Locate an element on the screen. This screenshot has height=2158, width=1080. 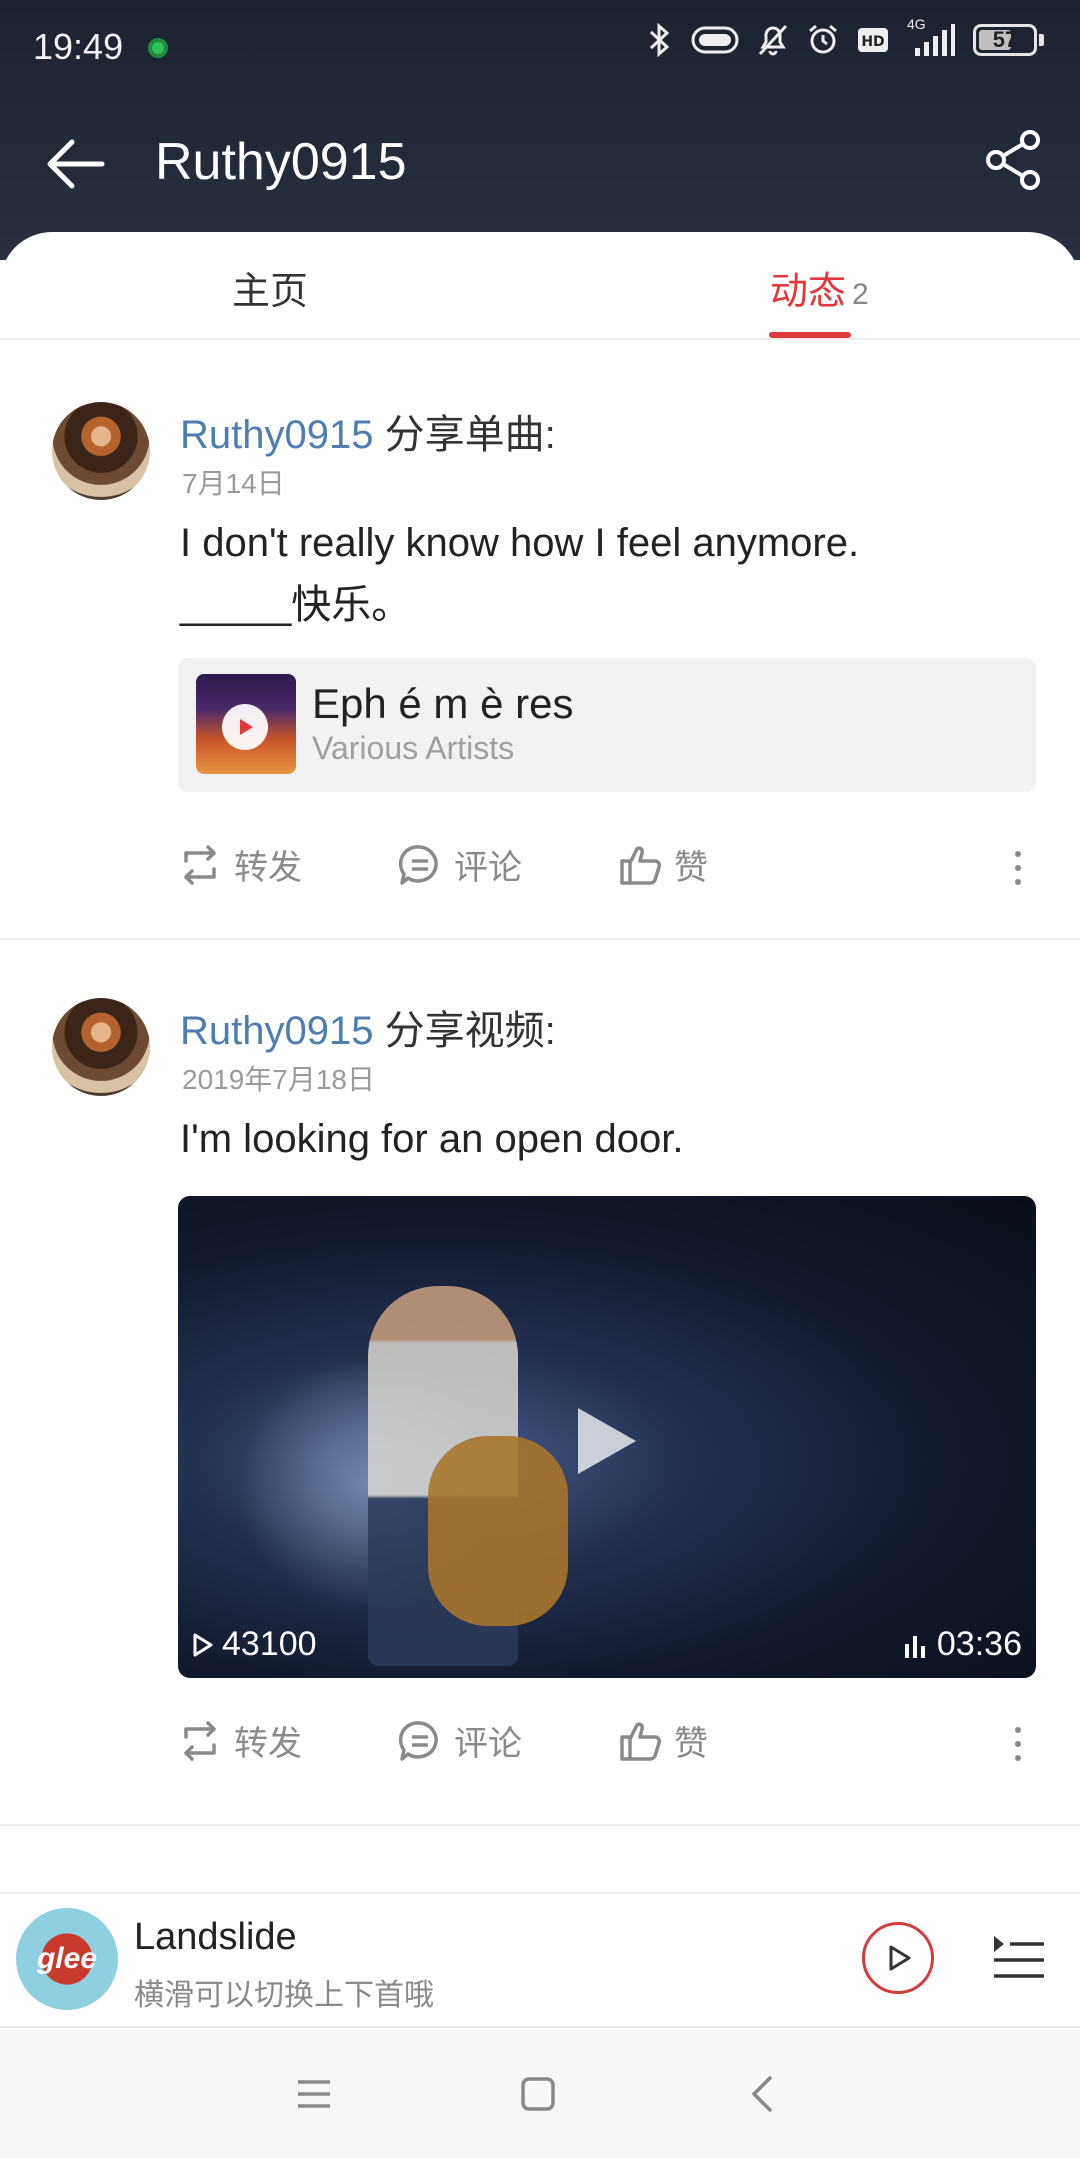
playlist-icon is located at coordinates (1018, 1958).